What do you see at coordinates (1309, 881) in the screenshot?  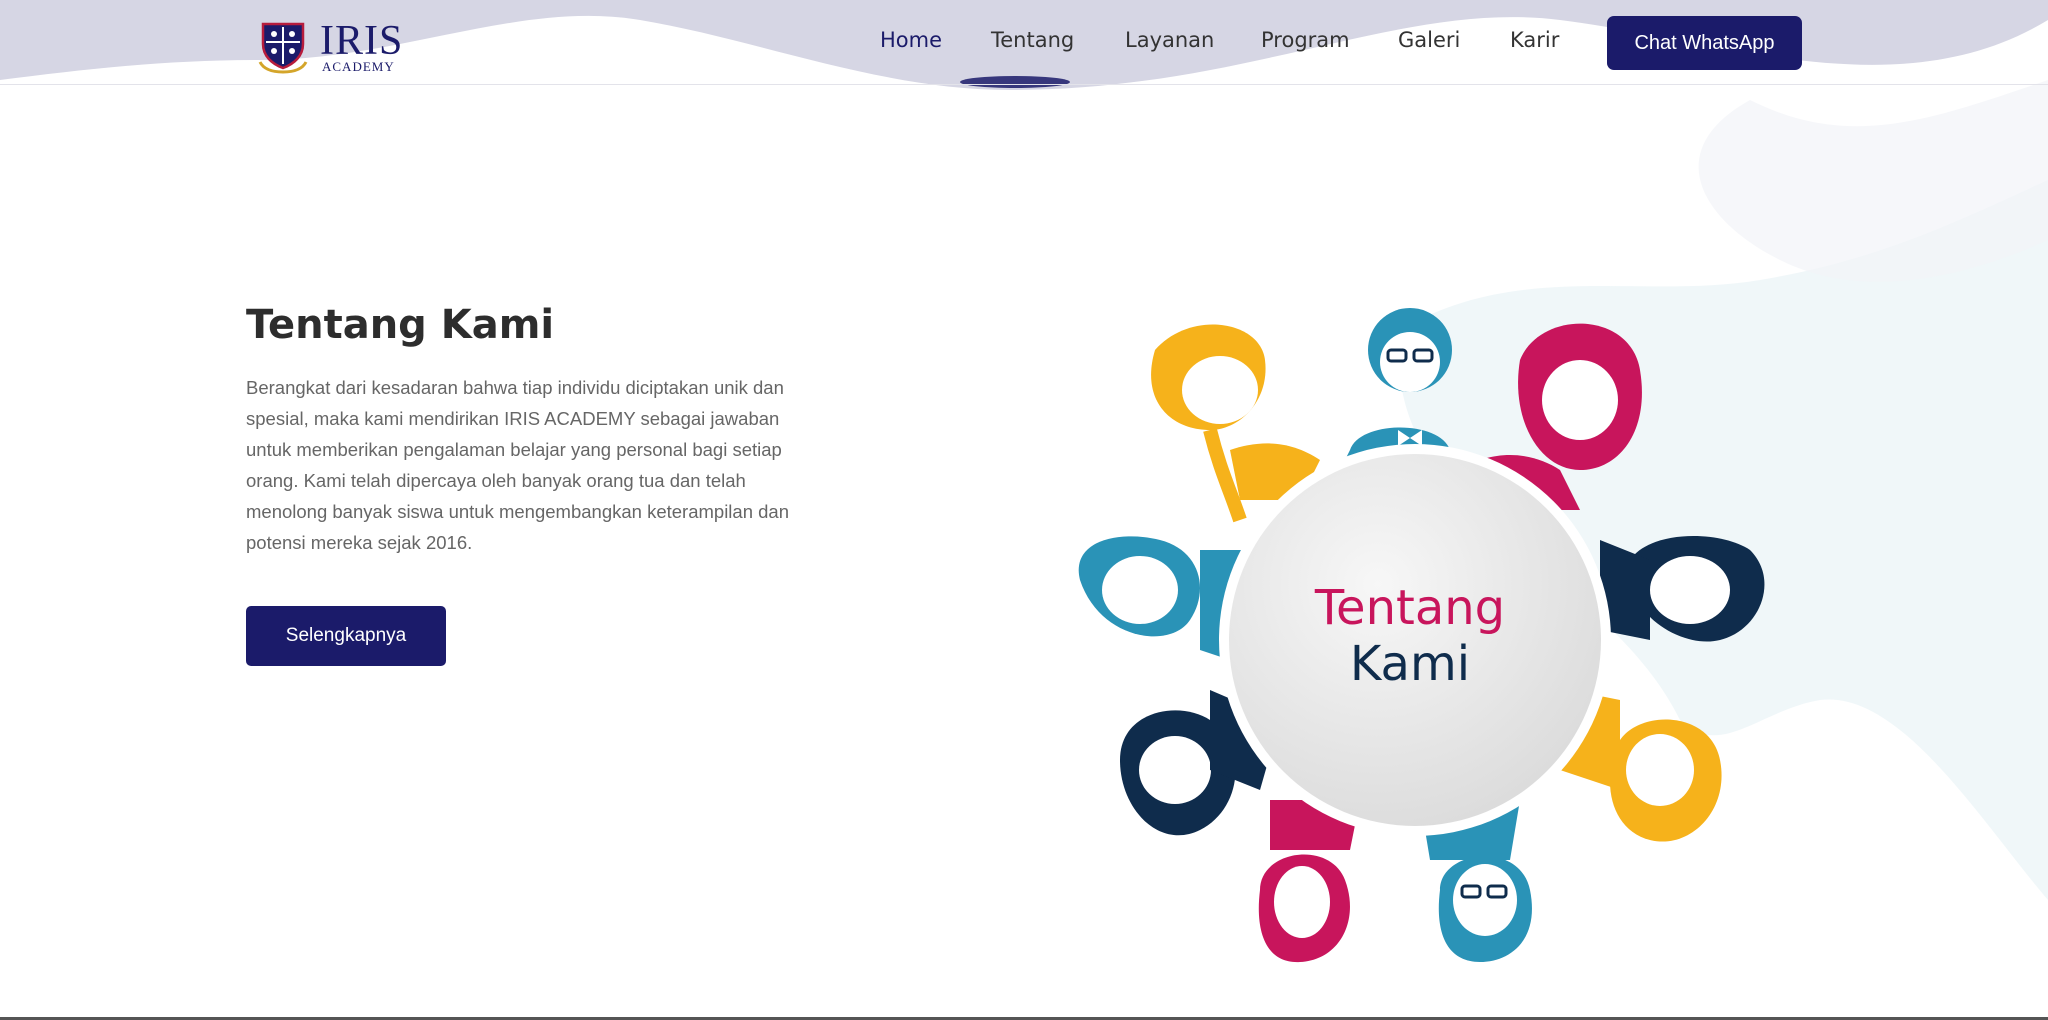 I see `person-pink-bottom` at bounding box center [1309, 881].